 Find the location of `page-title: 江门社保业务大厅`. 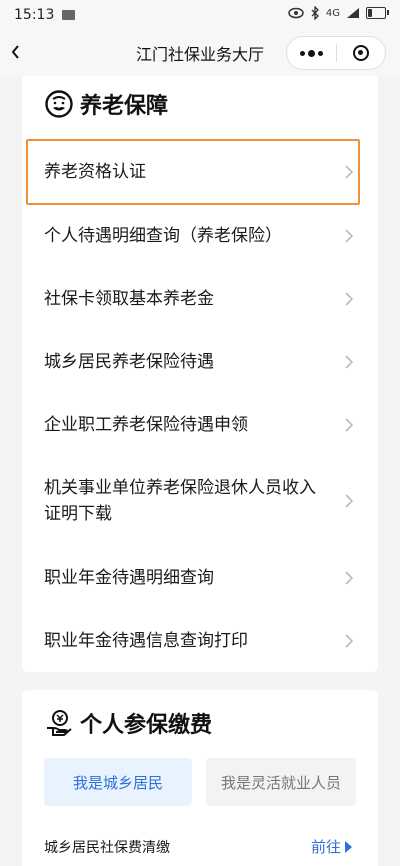

page-title: 江门社保业务大厅 is located at coordinates (199, 54).